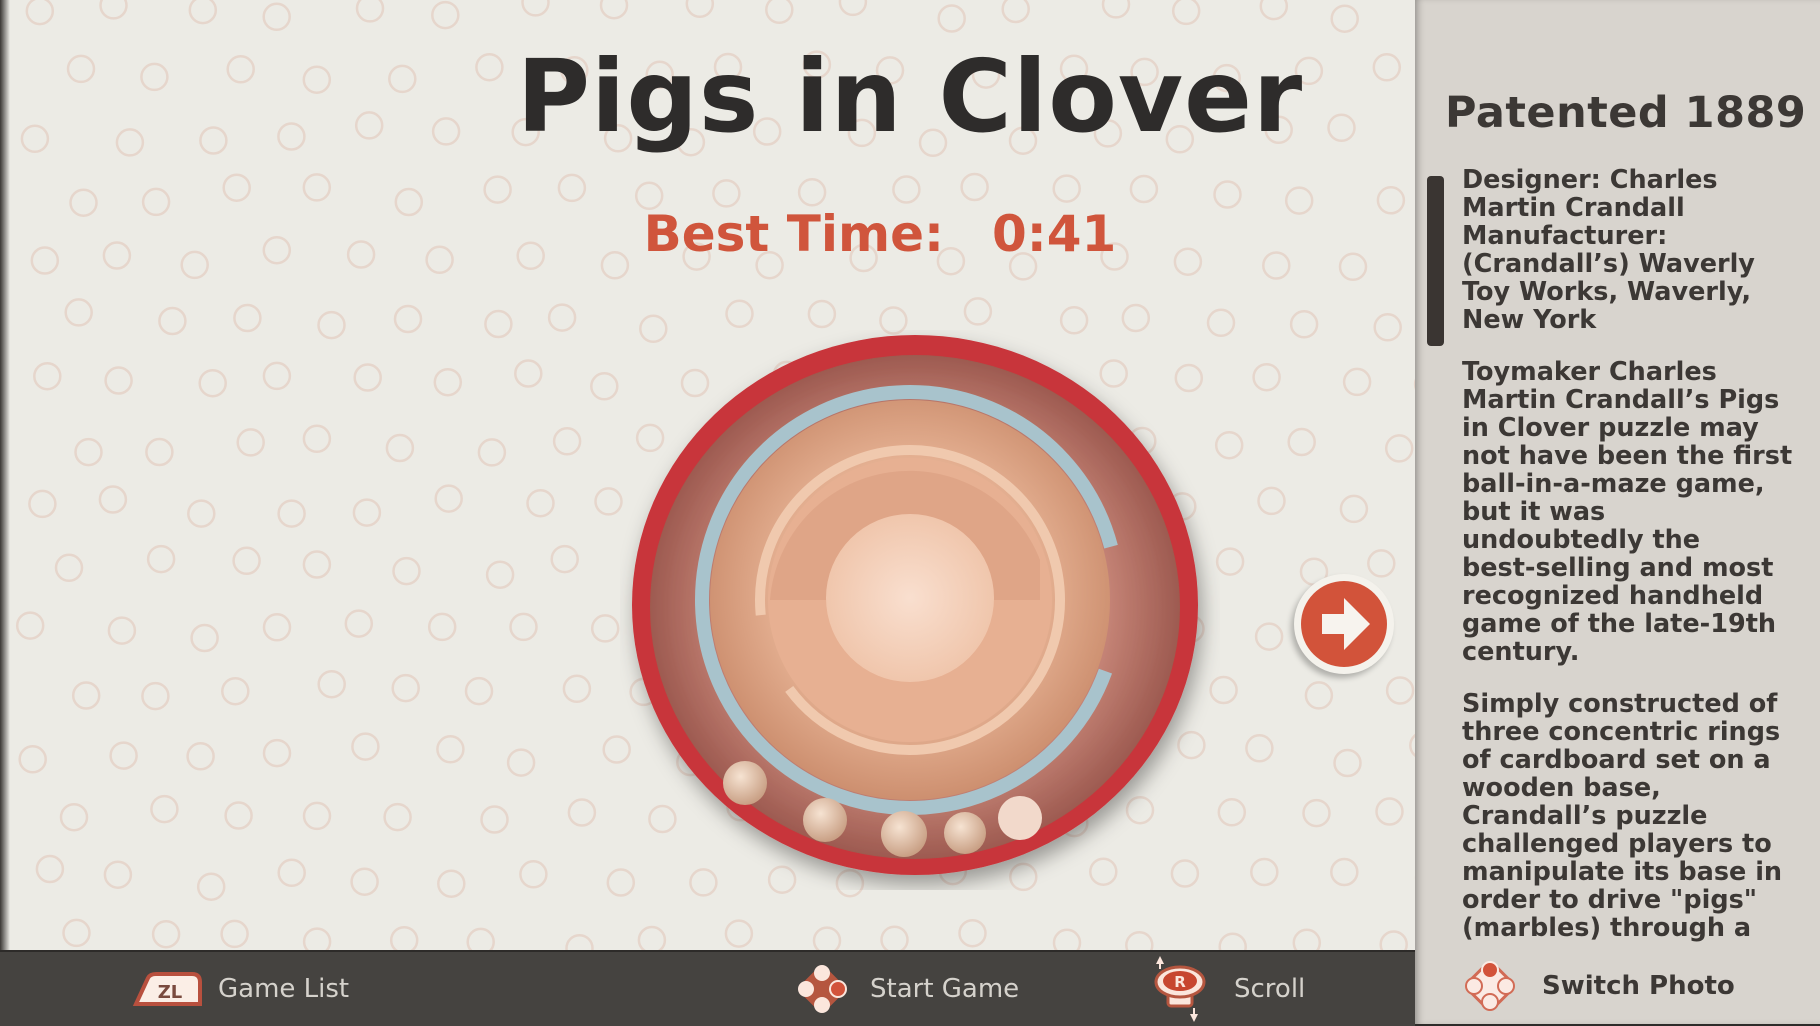 This screenshot has width=1820, height=1026. I want to click on info-scrollbar, so click(1435, 261).